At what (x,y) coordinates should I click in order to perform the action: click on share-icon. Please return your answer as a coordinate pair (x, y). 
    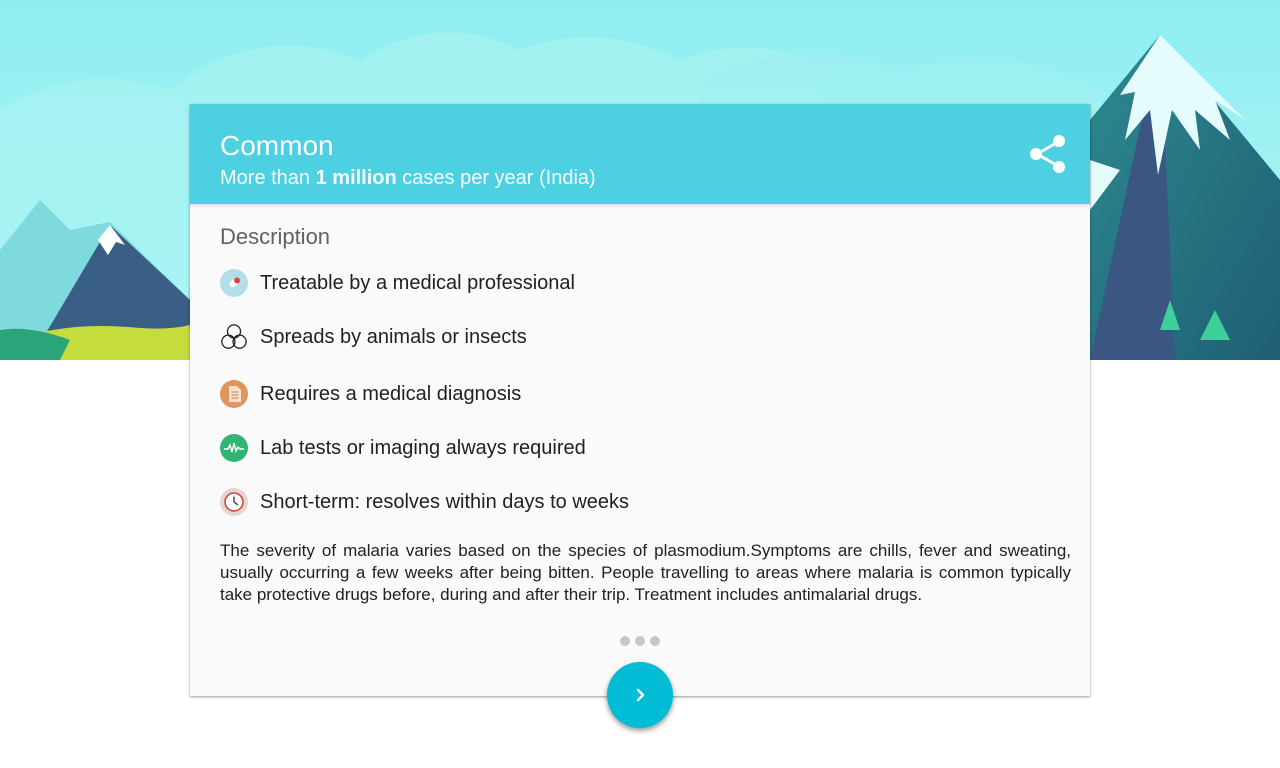
    Looking at the image, I should click on (1047, 154).